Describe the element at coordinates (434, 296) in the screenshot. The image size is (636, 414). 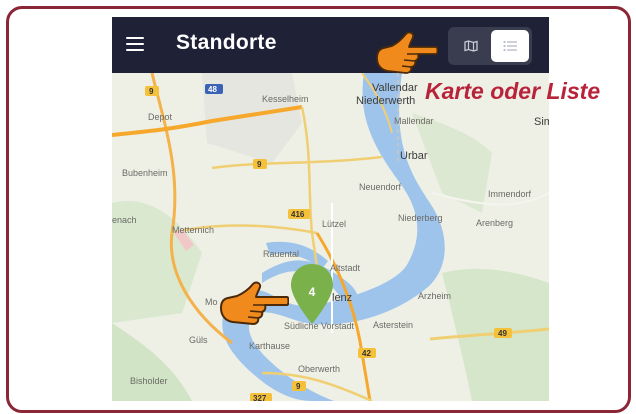
I see `place-arzheim: Arzheim` at that location.